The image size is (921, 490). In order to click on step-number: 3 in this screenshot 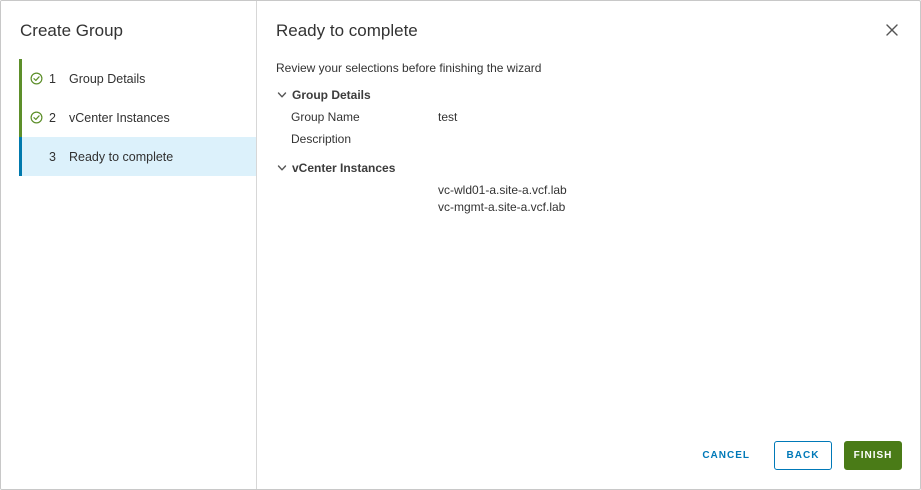, I will do `click(52, 156)`.